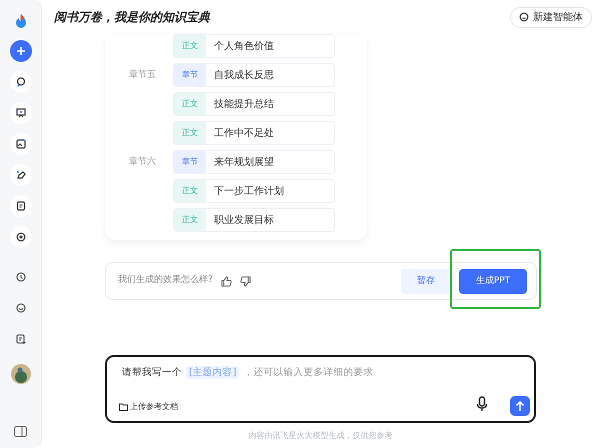 The height and width of the screenshot is (448, 600). I want to click on outline-row: 章节 来年规划展望, so click(254, 162).